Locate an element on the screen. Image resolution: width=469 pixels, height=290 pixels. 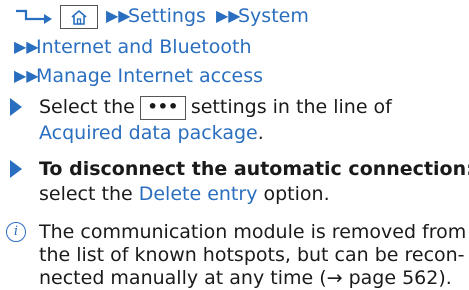
manage-internet-link: Manage Internet access is located at coordinates (149, 76).